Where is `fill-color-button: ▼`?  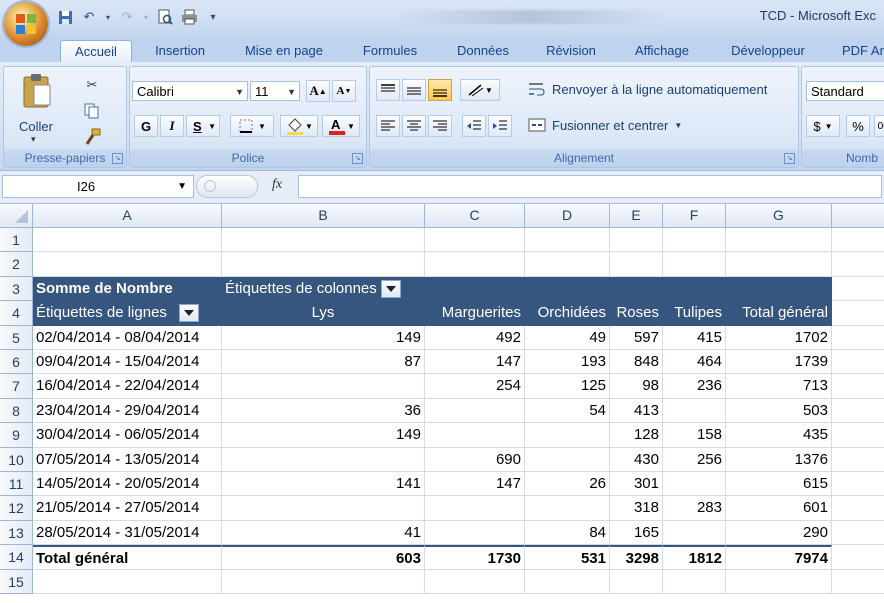 fill-color-button: ▼ is located at coordinates (299, 126).